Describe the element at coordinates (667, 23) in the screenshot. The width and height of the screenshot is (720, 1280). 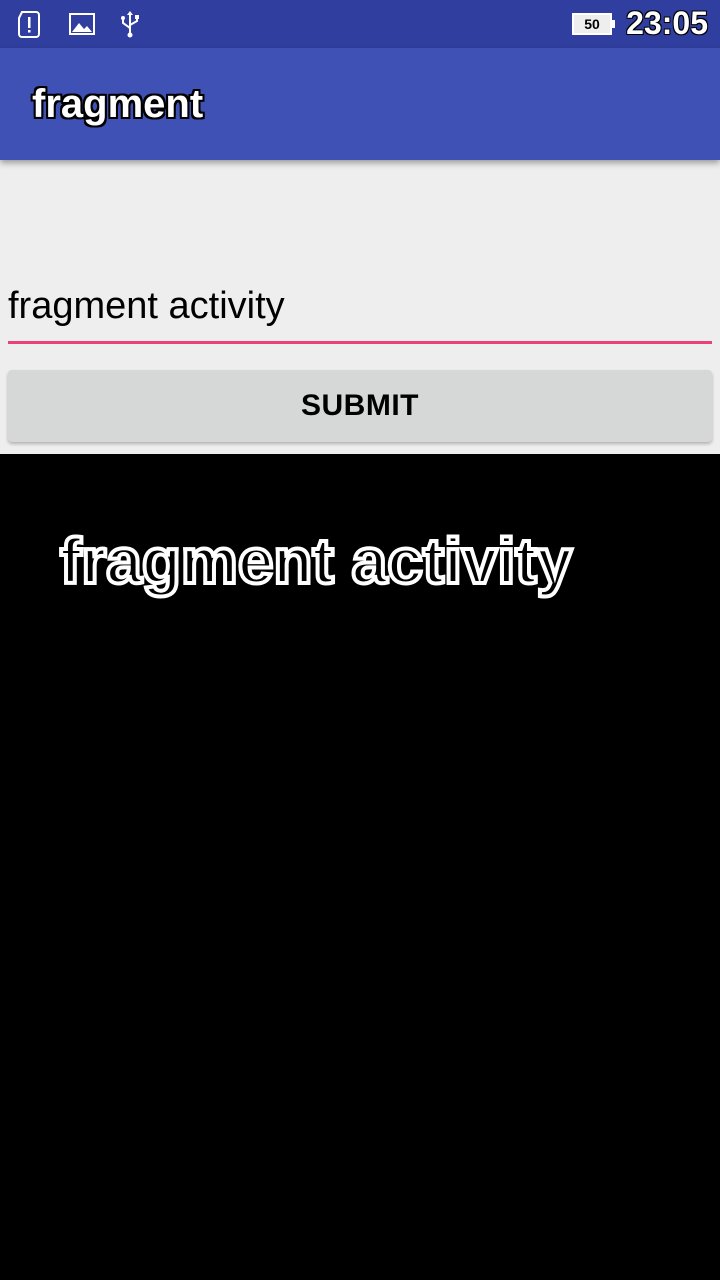
I see `status-time: 23:05` at that location.